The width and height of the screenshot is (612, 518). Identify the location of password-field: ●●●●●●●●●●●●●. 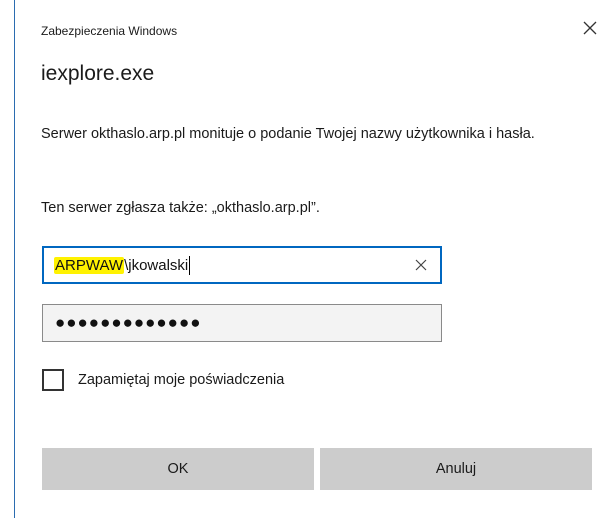
(242, 323).